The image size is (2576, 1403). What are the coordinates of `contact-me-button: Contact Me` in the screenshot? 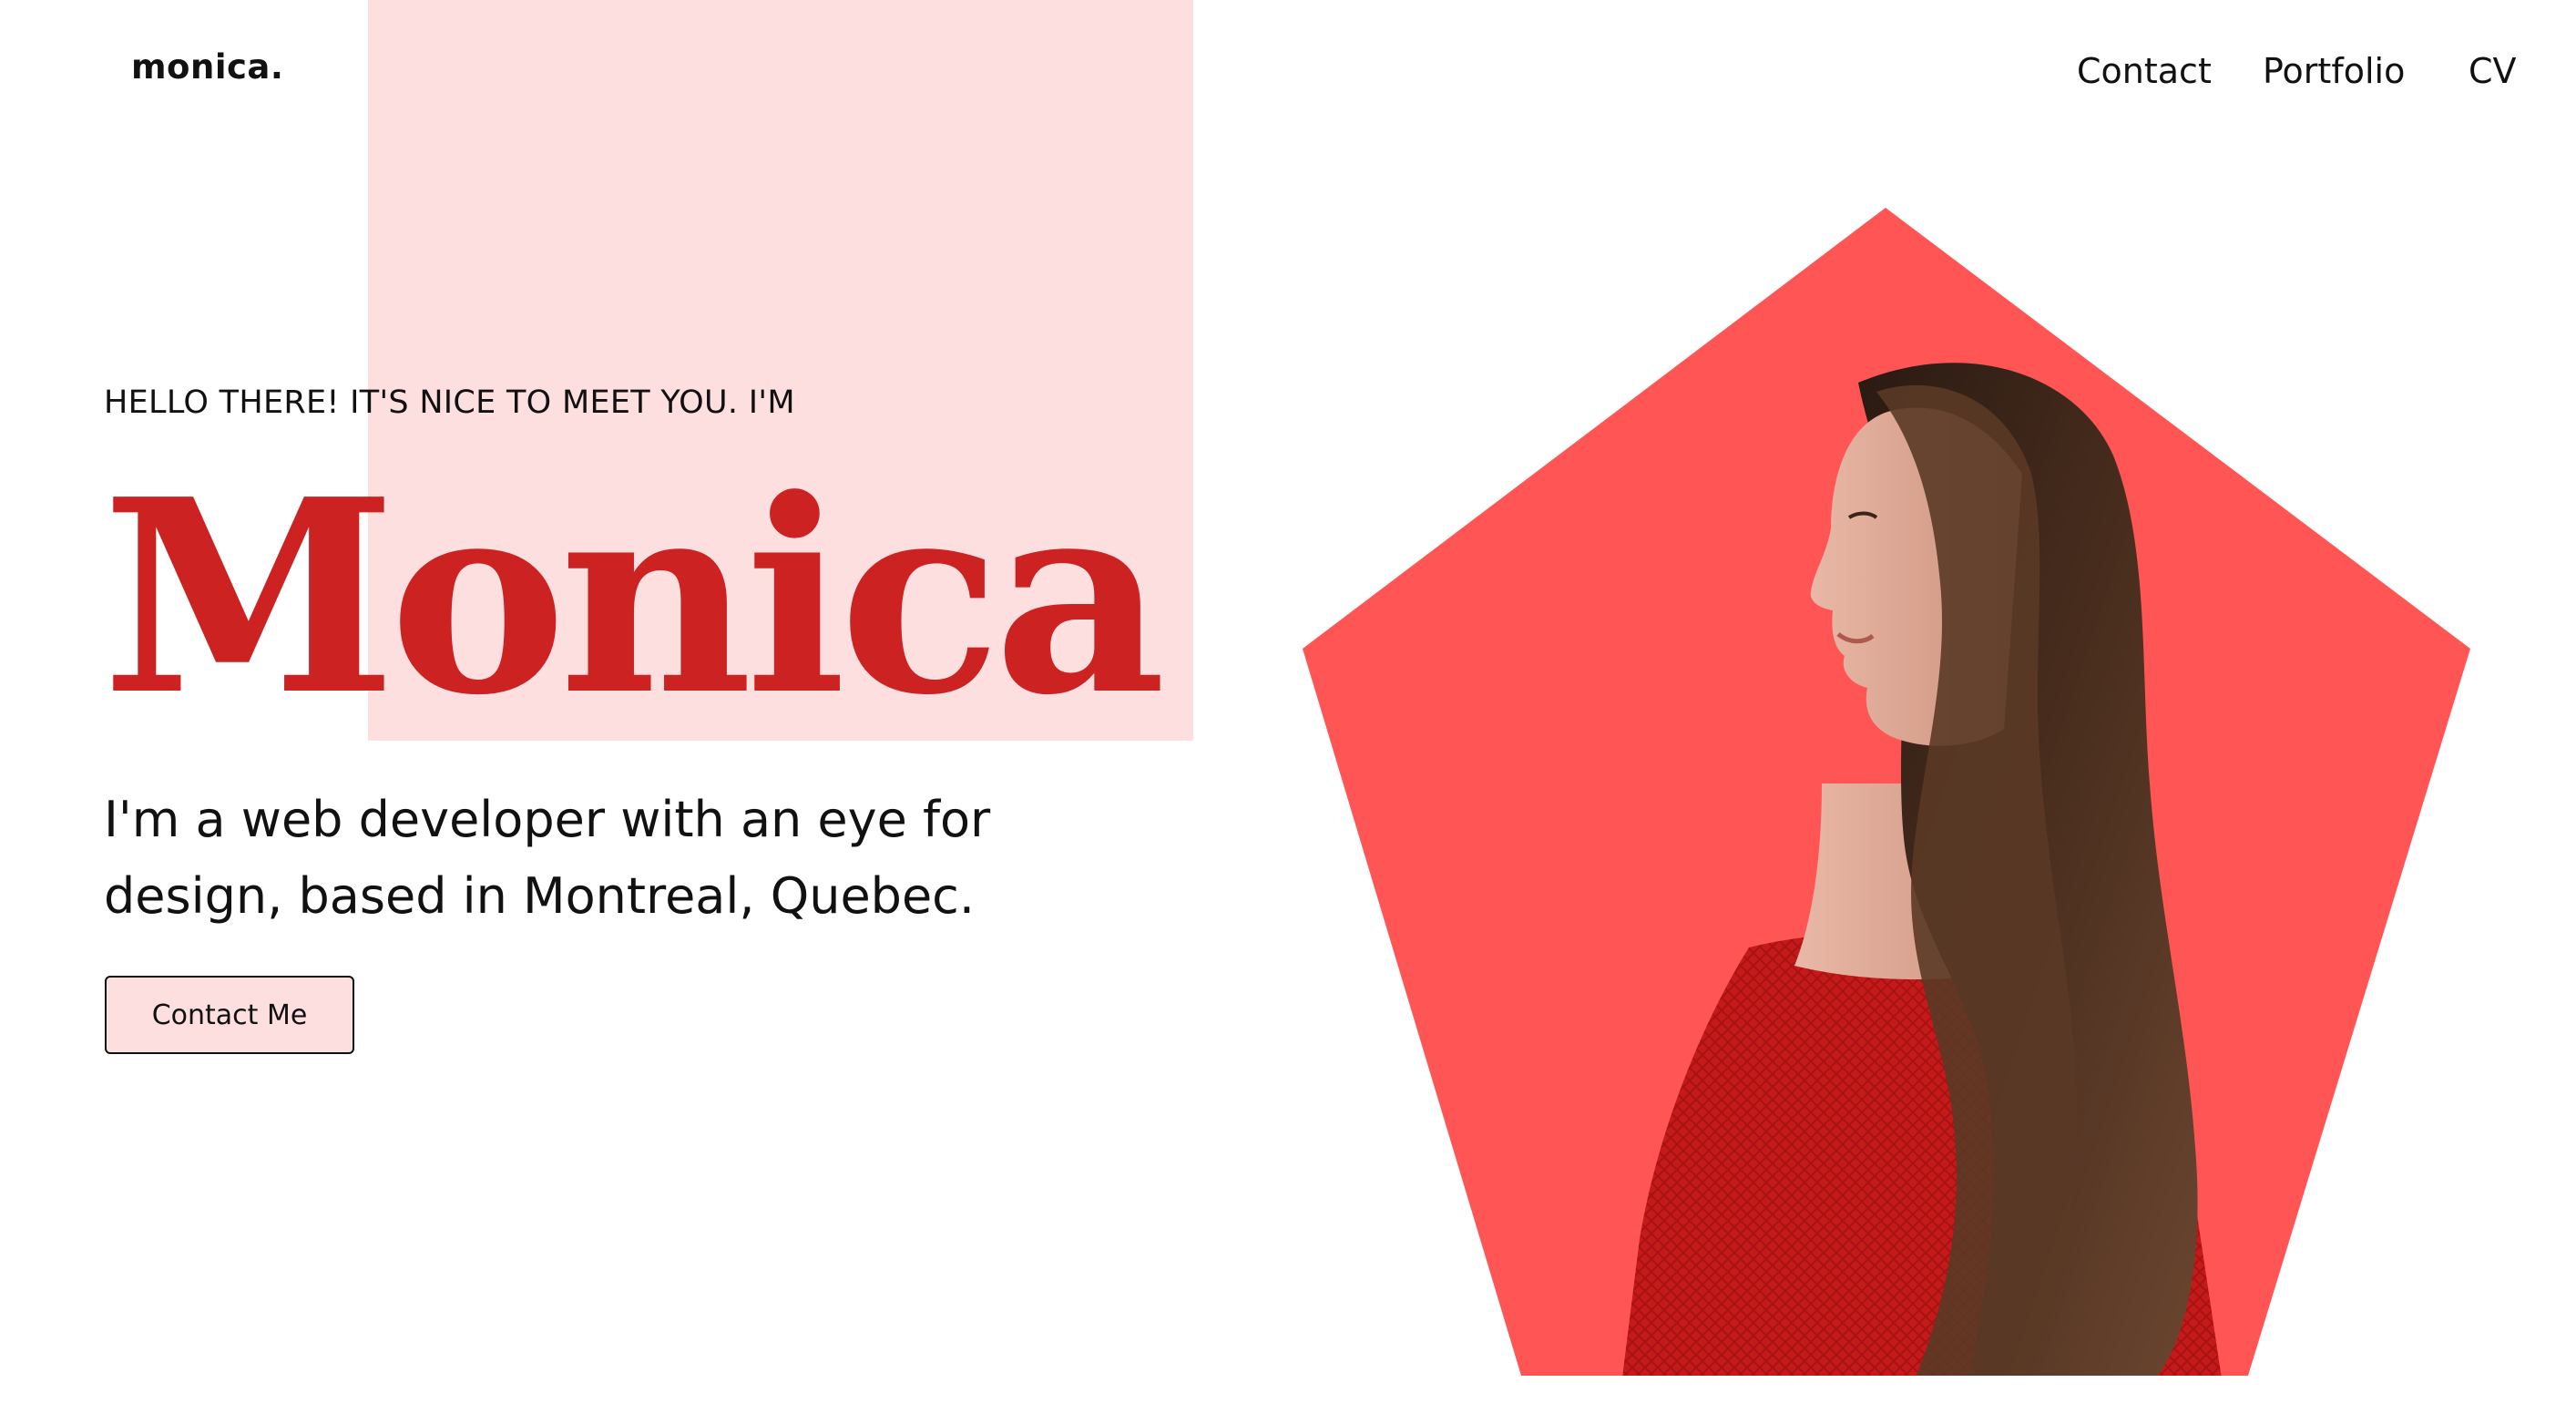 It's located at (230, 1015).